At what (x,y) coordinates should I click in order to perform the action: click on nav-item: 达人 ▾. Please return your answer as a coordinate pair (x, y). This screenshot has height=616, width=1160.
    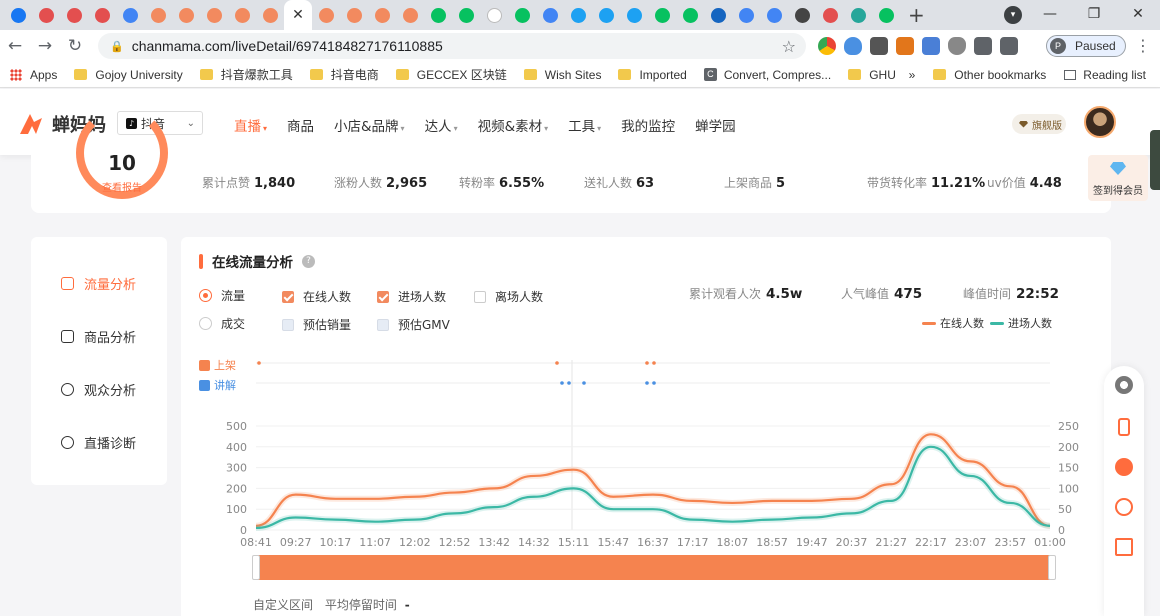
    Looking at the image, I should click on (441, 125).